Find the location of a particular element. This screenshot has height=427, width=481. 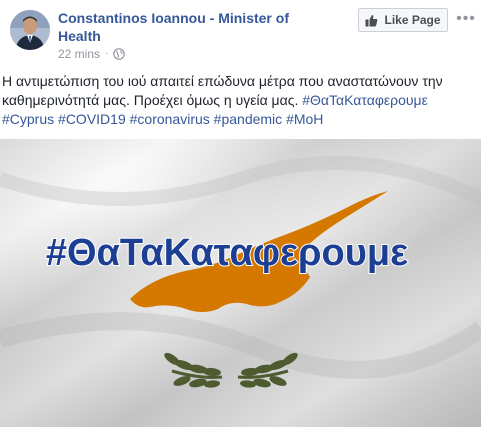

author-avatar is located at coordinates (30, 30).